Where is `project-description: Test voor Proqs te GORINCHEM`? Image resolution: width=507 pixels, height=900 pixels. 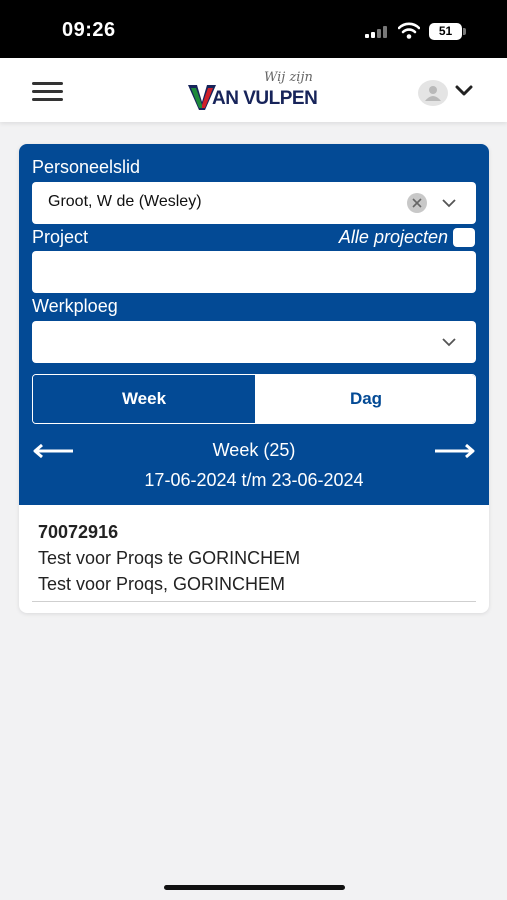
project-description: Test voor Proqs te GORINCHEM is located at coordinates (169, 558).